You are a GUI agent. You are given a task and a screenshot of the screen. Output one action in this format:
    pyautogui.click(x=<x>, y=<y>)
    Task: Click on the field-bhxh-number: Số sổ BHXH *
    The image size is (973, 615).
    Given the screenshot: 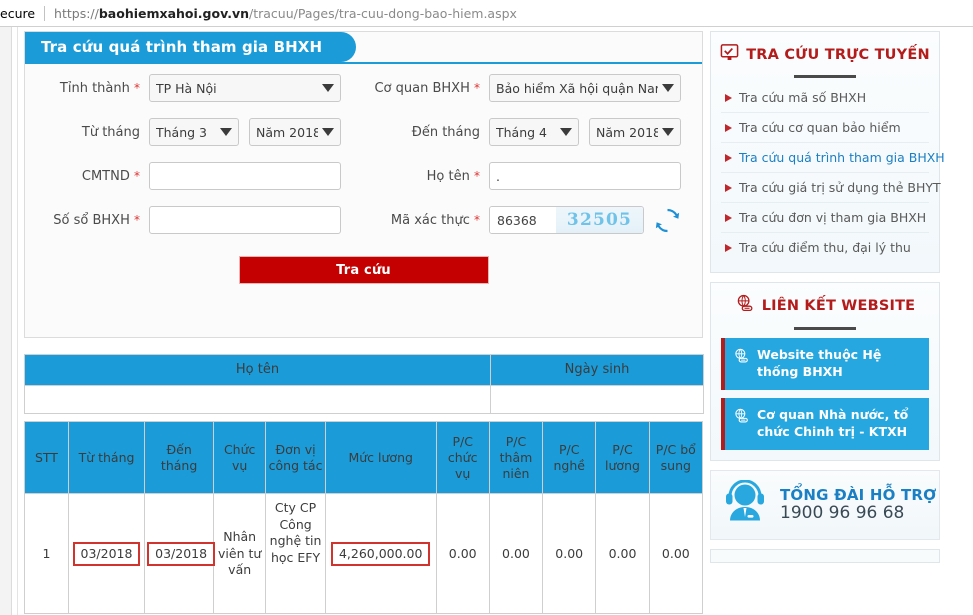 What is the action you would take?
    pyautogui.click(x=191, y=220)
    